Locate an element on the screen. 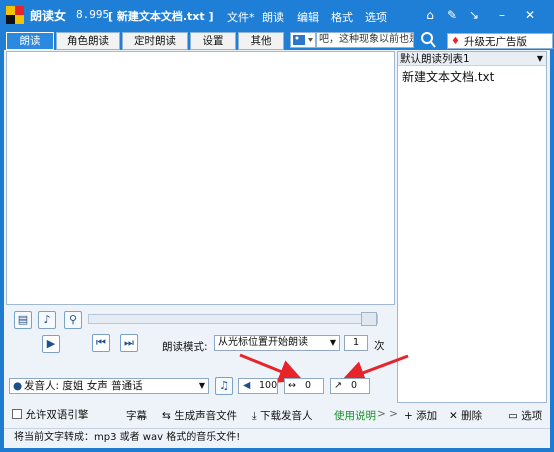 This screenshot has width=554, height=452. arrow-to-pitch is located at coordinates (374, 369).